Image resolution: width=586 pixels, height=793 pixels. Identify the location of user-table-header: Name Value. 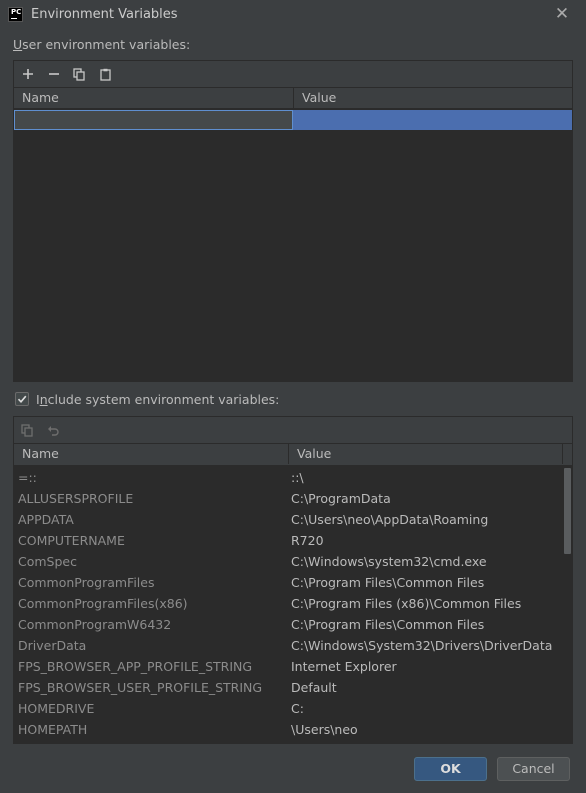
(293, 98).